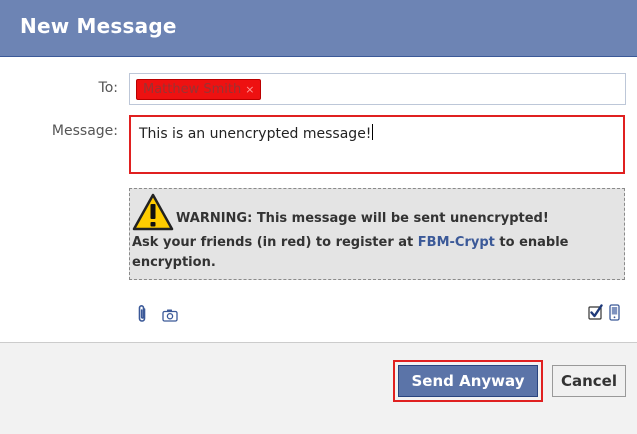 This screenshot has height=434, width=637. I want to click on text-caret, so click(373, 132).